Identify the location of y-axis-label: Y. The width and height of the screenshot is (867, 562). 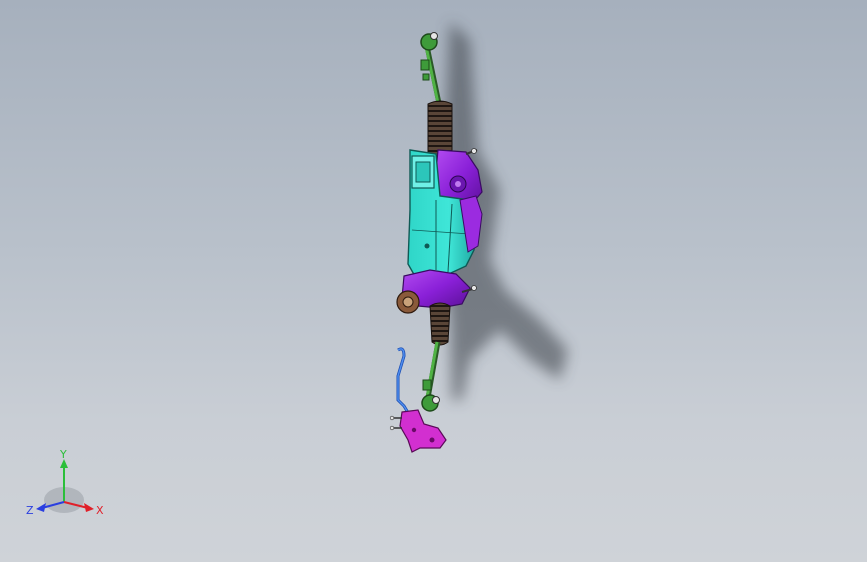
(63, 454).